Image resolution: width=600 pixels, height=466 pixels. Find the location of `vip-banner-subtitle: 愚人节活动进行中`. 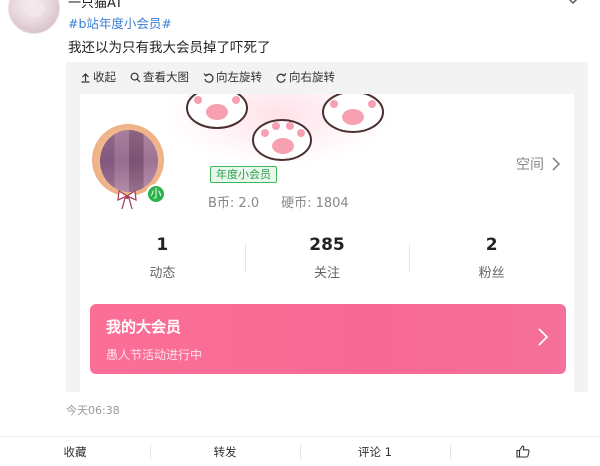

vip-banner-subtitle: 愚人节活动进行中 is located at coordinates (154, 355).